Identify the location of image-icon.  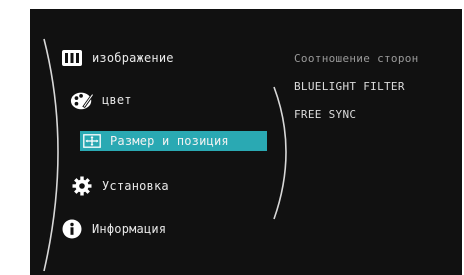
(72, 58).